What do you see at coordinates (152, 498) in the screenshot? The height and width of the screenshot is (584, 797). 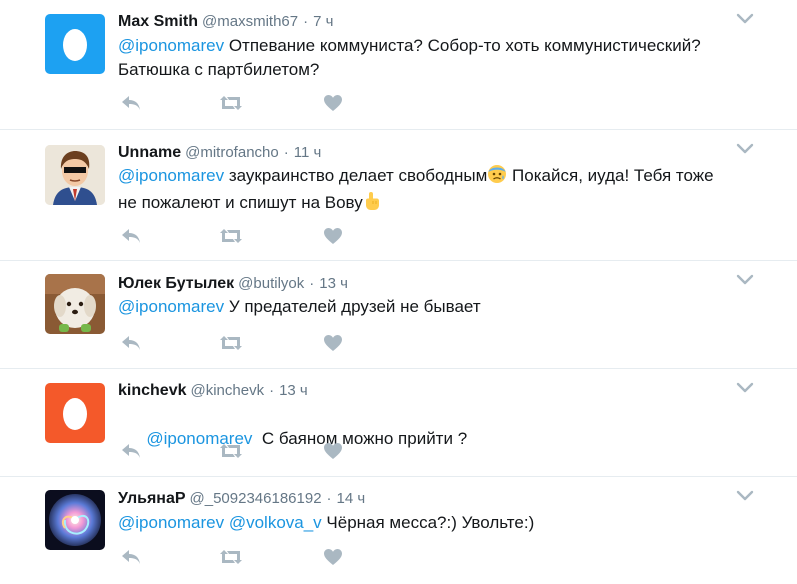 I see `user-name: УльянаР` at bounding box center [152, 498].